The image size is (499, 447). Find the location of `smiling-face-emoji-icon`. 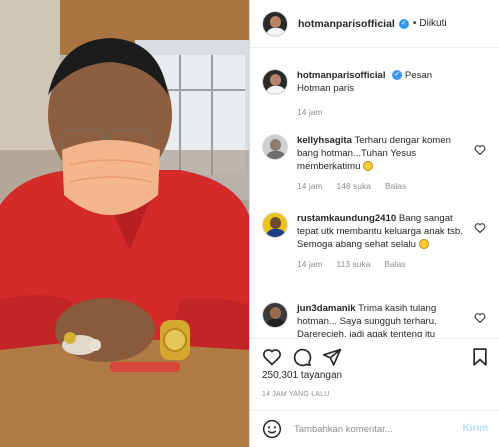

smiling-face-emoji-icon is located at coordinates (368, 166).